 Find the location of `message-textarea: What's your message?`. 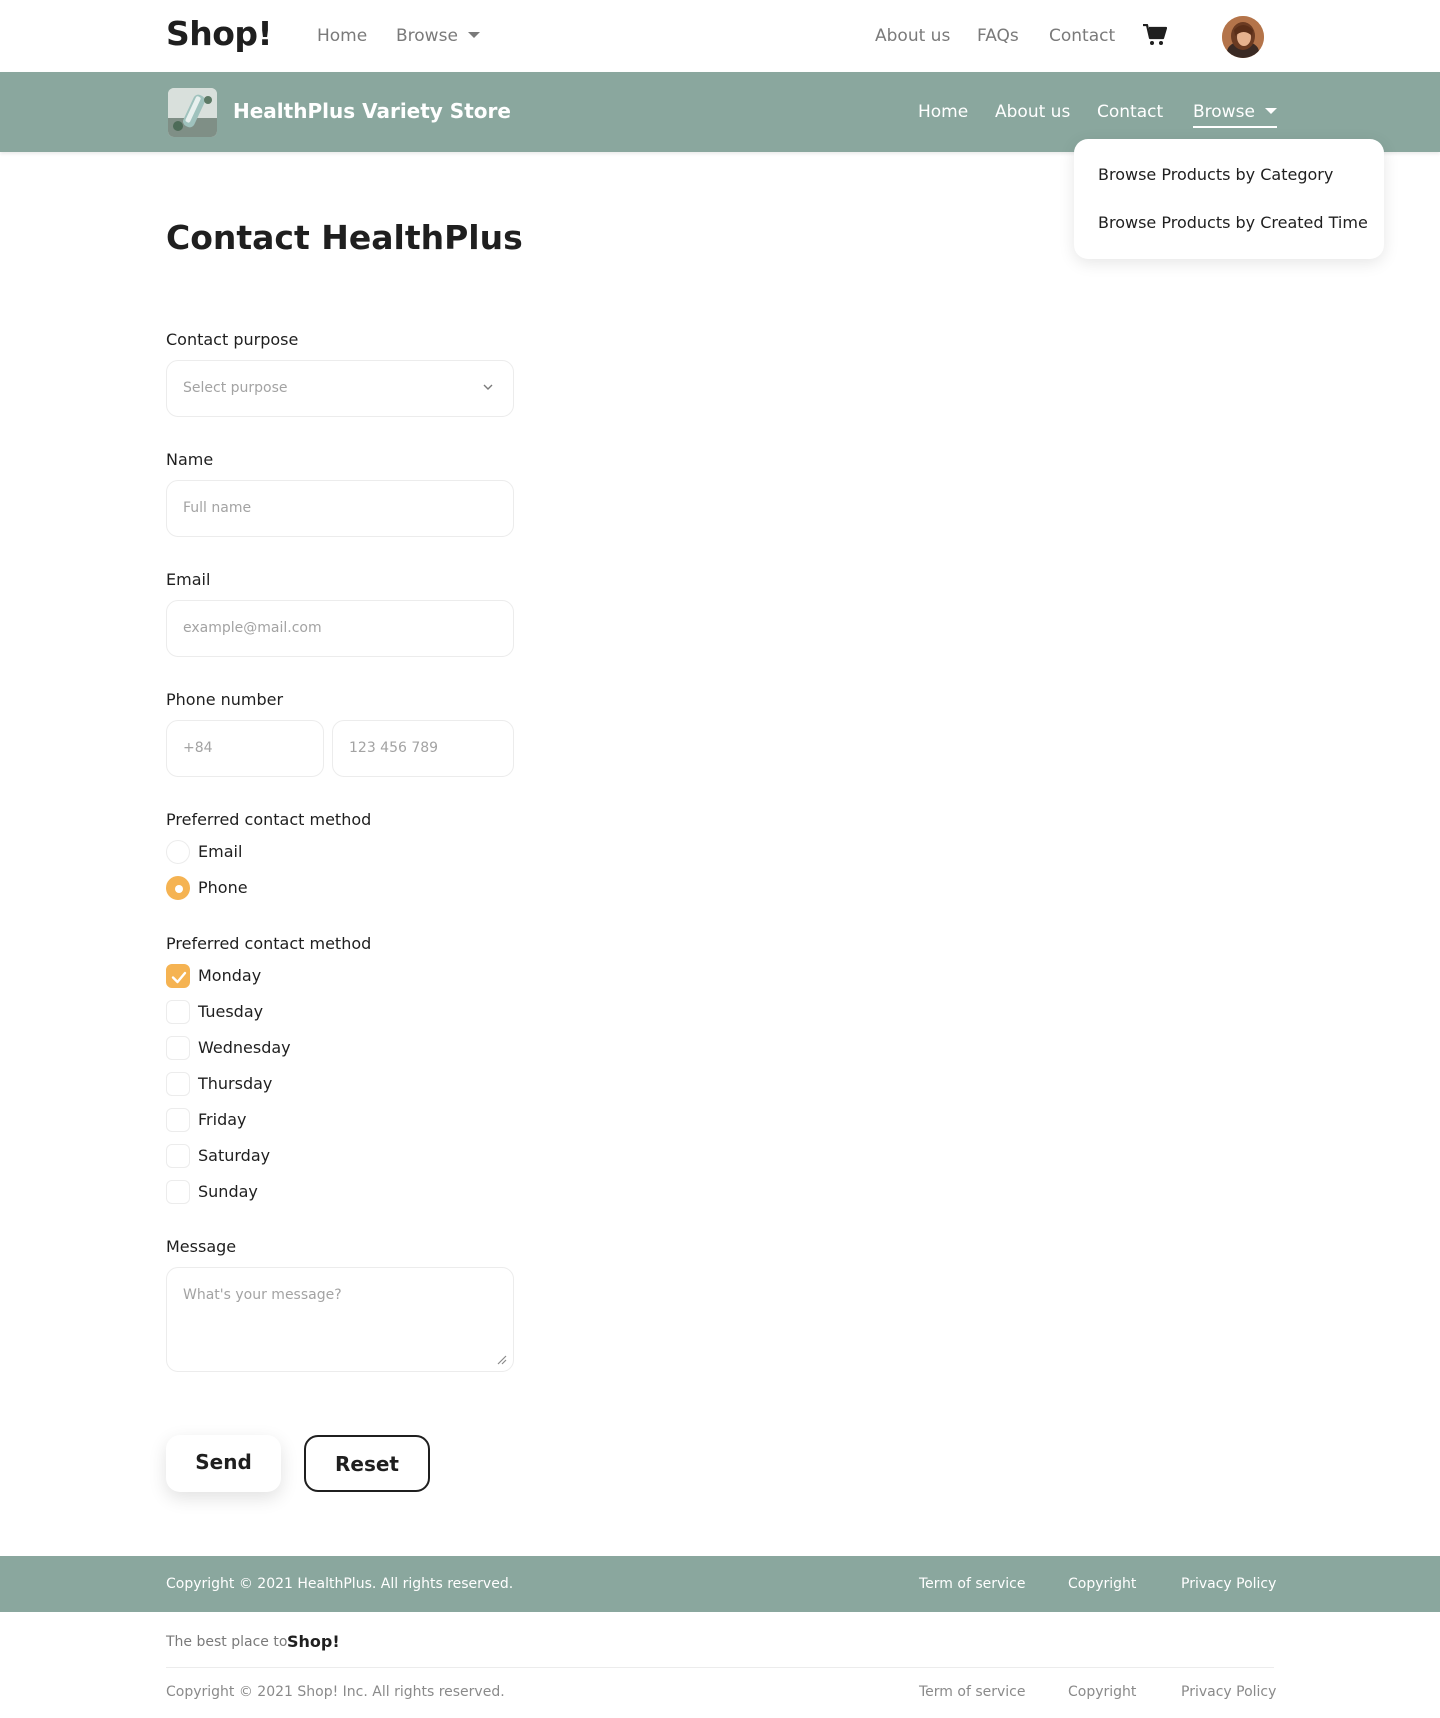

message-textarea: What's your message? is located at coordinates (340, 1319).